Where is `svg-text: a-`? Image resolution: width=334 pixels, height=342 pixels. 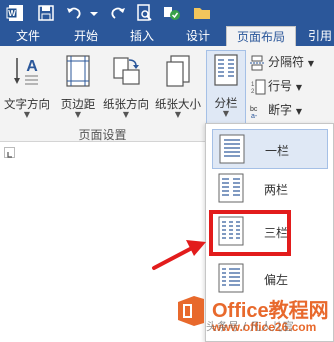
svg-text: a- is located at coordinates (254, 116).